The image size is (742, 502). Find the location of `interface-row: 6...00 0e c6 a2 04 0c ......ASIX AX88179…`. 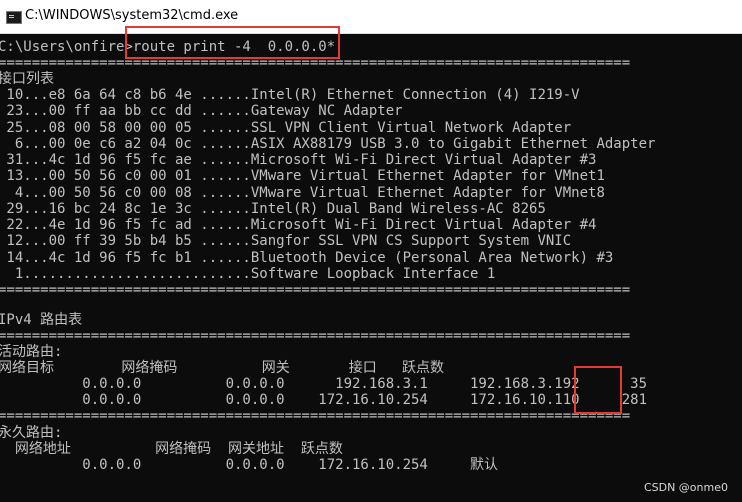

interface-row: 6...00 0e c6 a2 04 0c ......ASIX AX88179… is located at coordinates (328, 143).